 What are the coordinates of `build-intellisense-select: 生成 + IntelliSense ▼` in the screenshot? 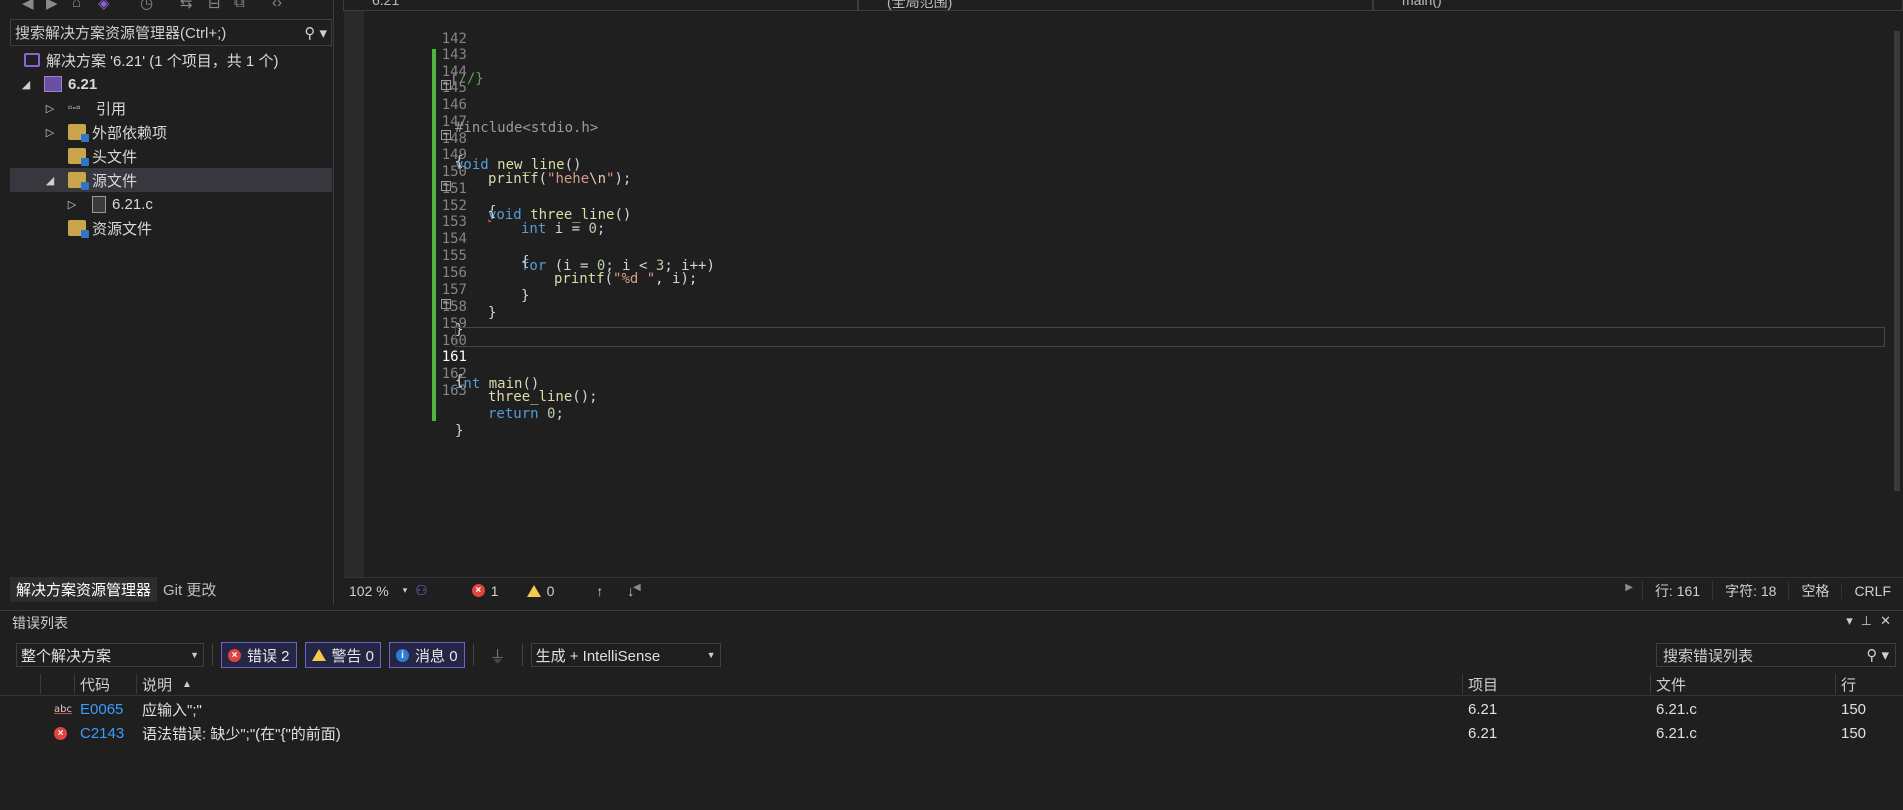 It's located at (625, 655).